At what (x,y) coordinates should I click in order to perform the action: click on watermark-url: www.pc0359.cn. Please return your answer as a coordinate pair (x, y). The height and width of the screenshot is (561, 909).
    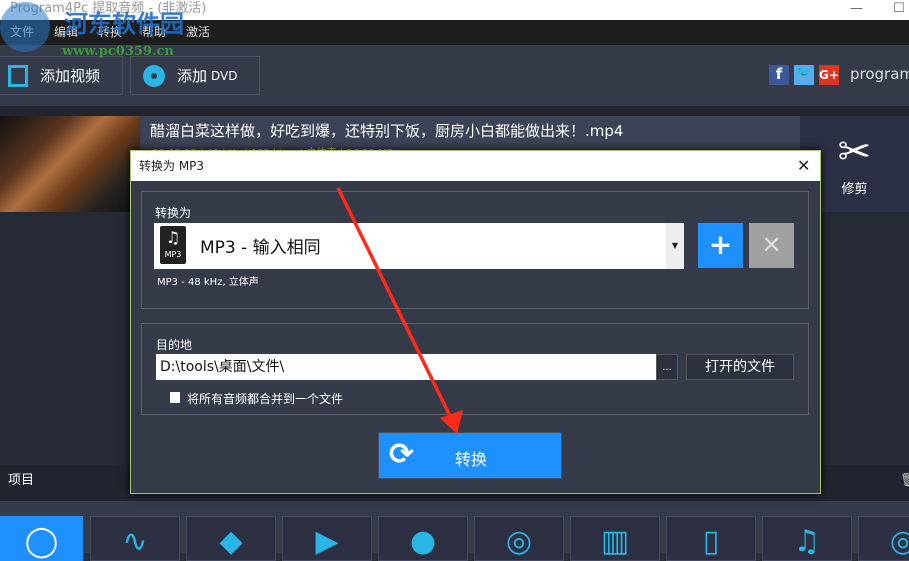
    Looking at the image, I should click on (118, 51).